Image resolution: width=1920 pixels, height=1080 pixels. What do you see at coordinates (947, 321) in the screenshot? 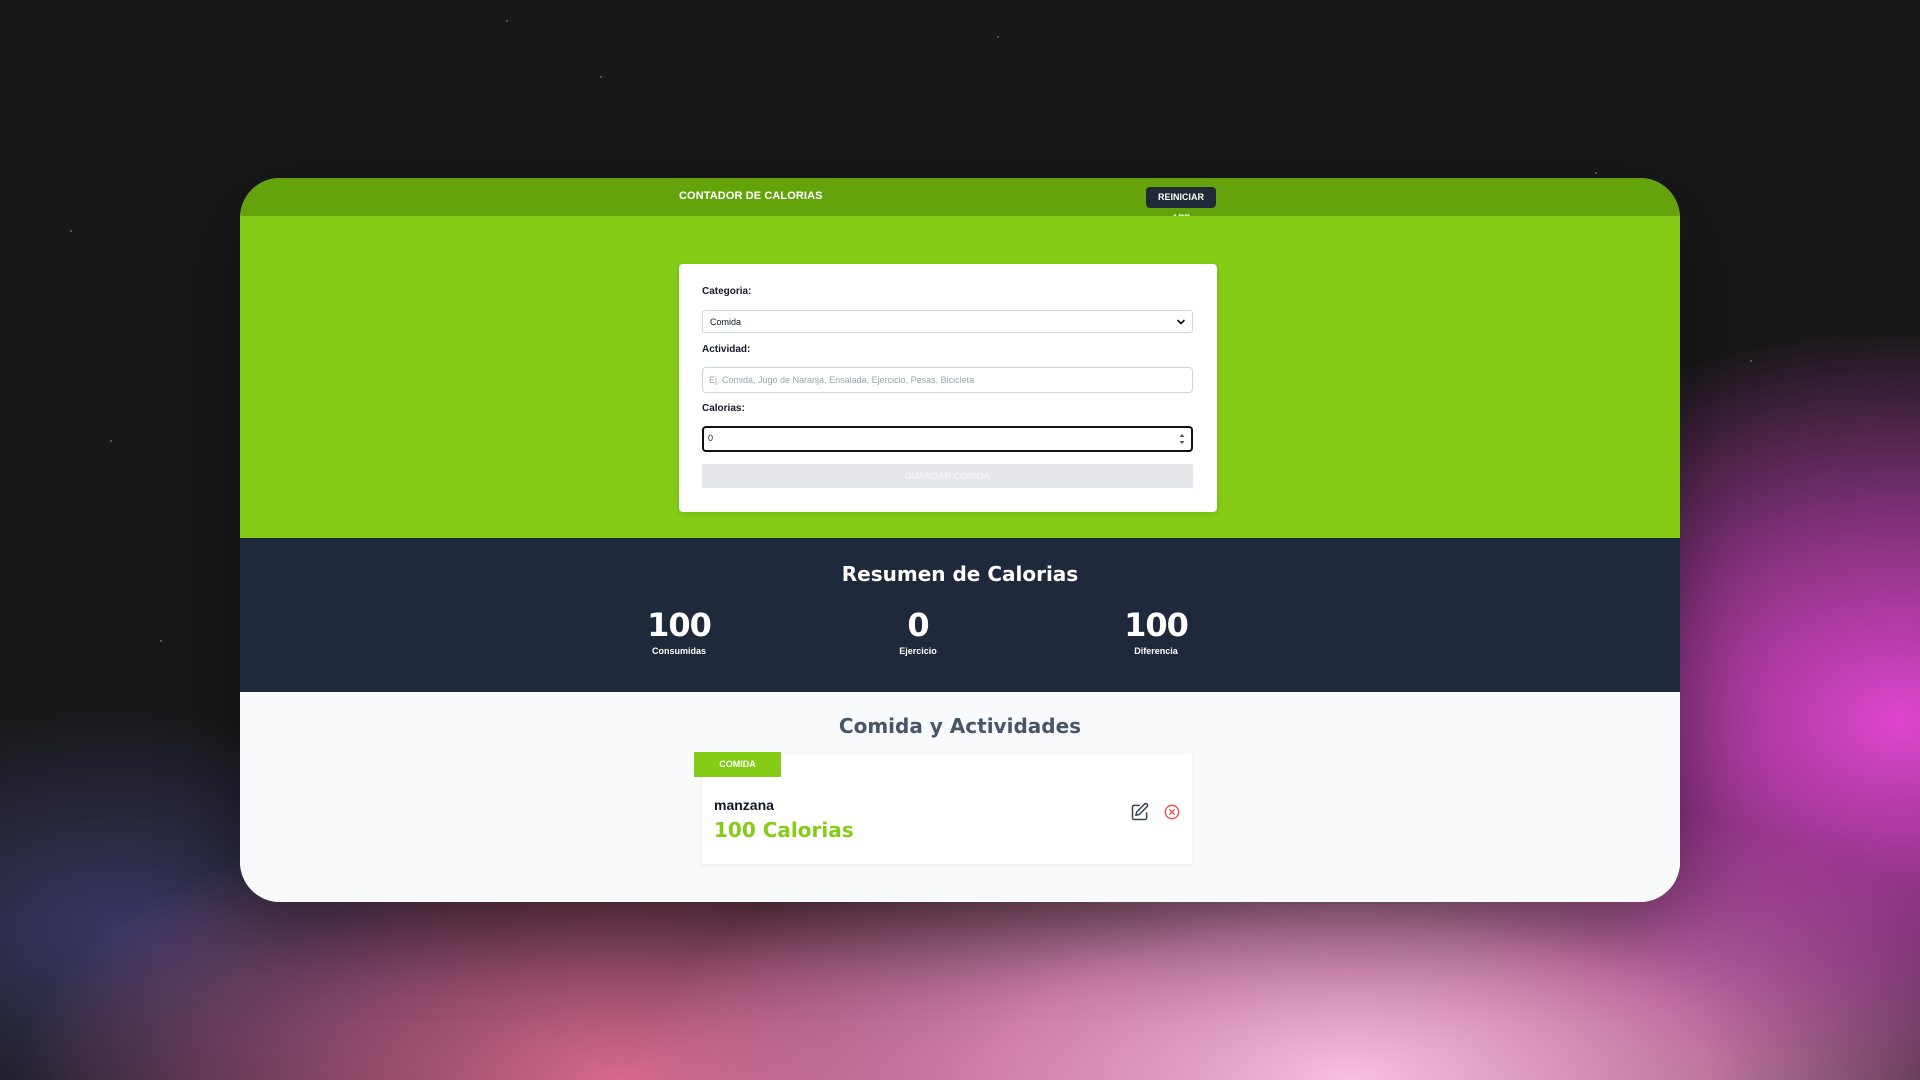
I see `category-select: Comida` at bounding box center [947, 321].